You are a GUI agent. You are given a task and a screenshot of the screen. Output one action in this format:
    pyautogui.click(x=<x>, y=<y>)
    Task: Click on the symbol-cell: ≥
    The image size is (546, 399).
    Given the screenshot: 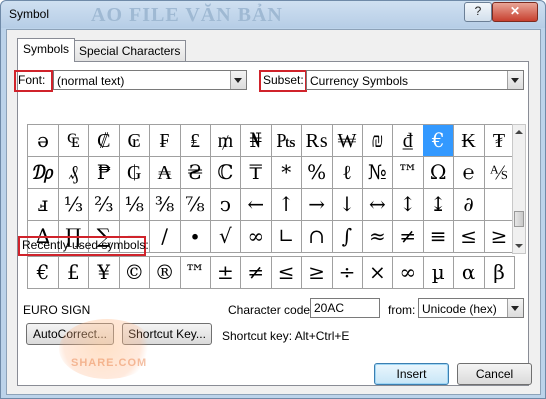 What is the action you would take?
    pyautogui.click(x=499, y=237)
    